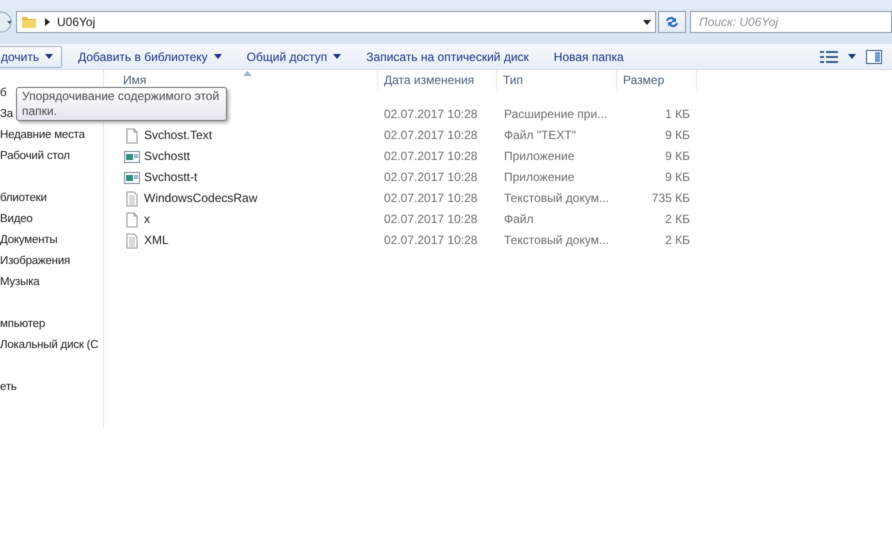  I want to click on file-name: Svchostt, so click(167, 156).